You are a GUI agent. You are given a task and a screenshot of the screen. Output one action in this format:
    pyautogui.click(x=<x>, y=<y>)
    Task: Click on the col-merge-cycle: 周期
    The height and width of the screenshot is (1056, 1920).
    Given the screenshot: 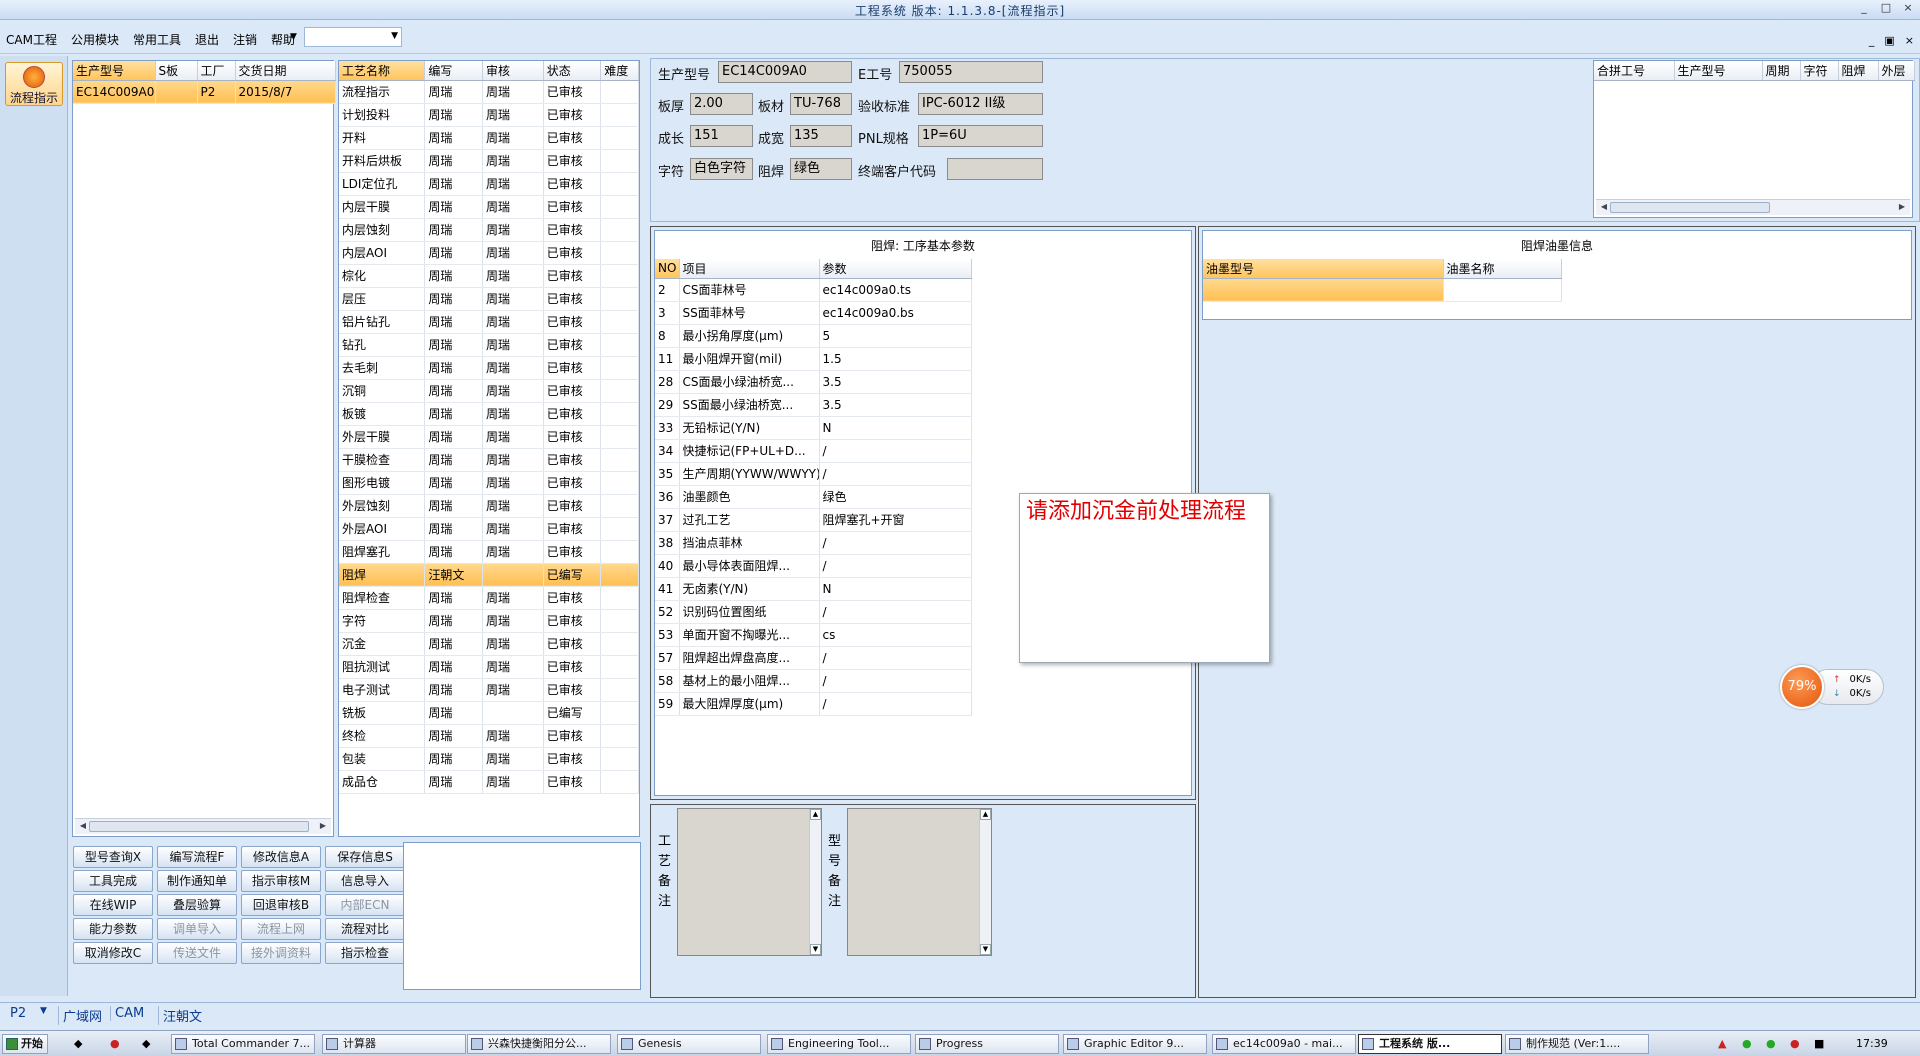 What is the action you would take?
    pyautogui.click(x=1781, y=71)
    